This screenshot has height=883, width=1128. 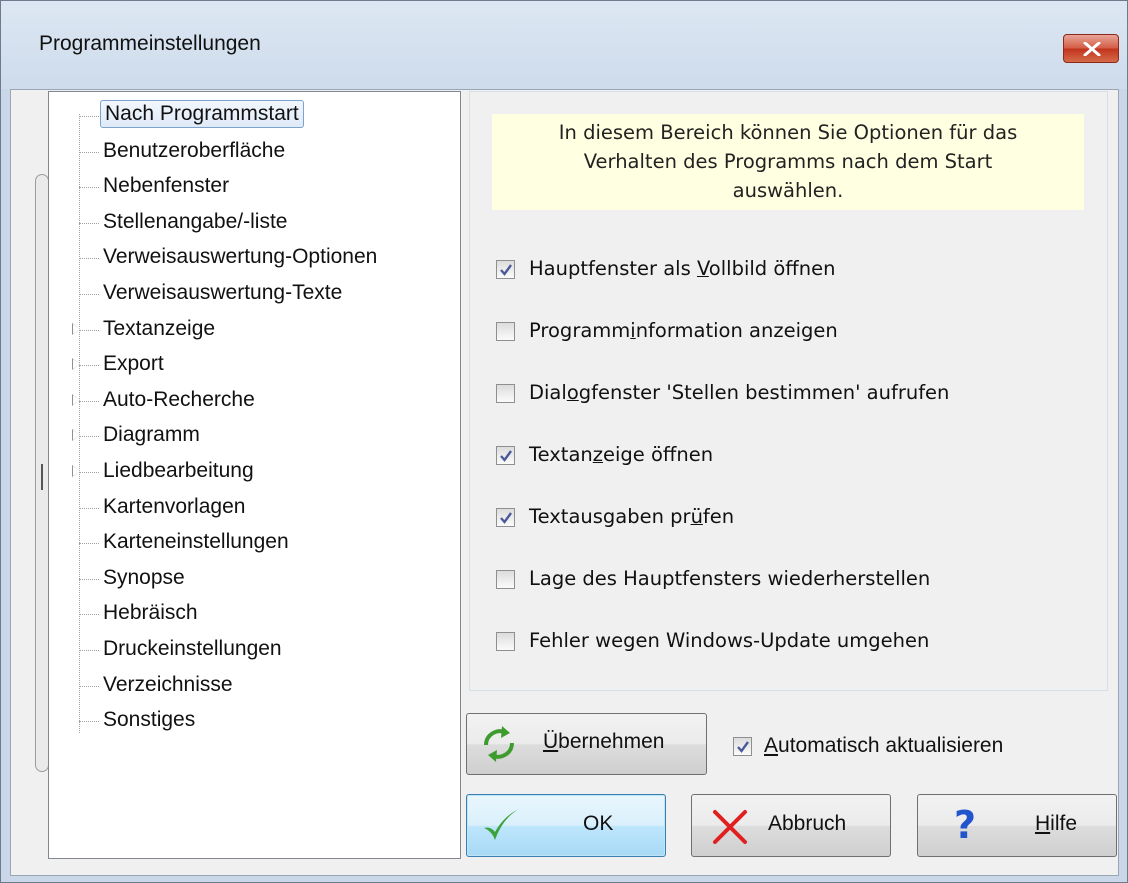 What do you see at coordinates (255, 437) in the screenshot?
I see `tree-item: Diagramm` at bounding box center [255, 437].